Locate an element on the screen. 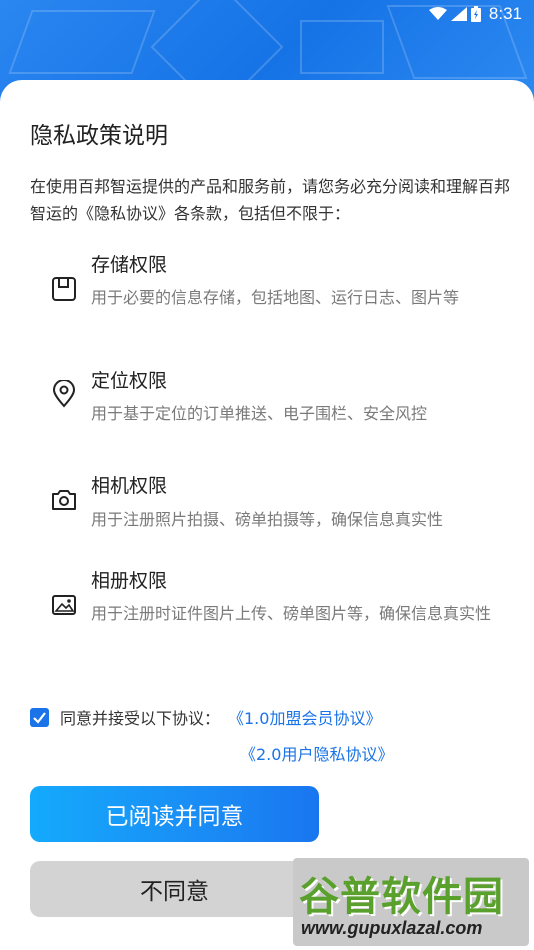  wifi-icon is located at coordinates (437, 13).